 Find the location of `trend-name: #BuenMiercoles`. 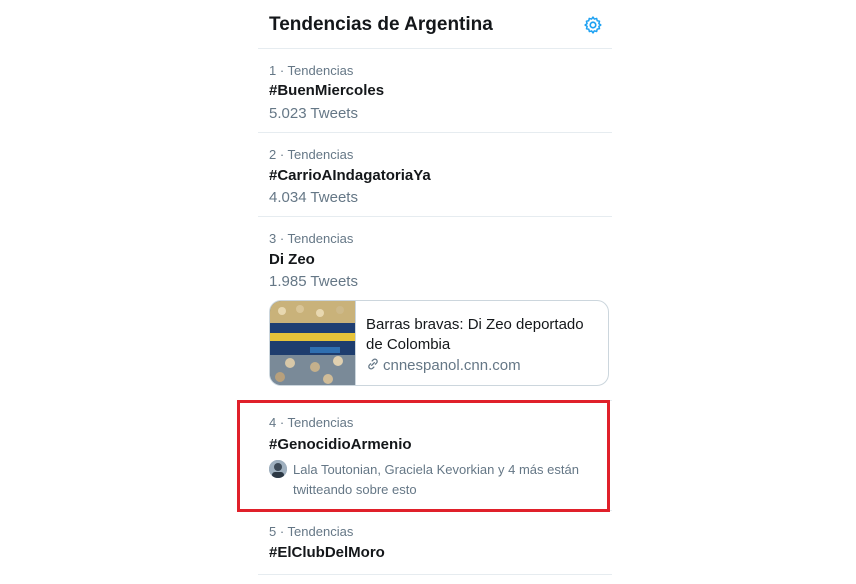

trend-name: #BuenMiercoles is located at coordinates (327, 90).